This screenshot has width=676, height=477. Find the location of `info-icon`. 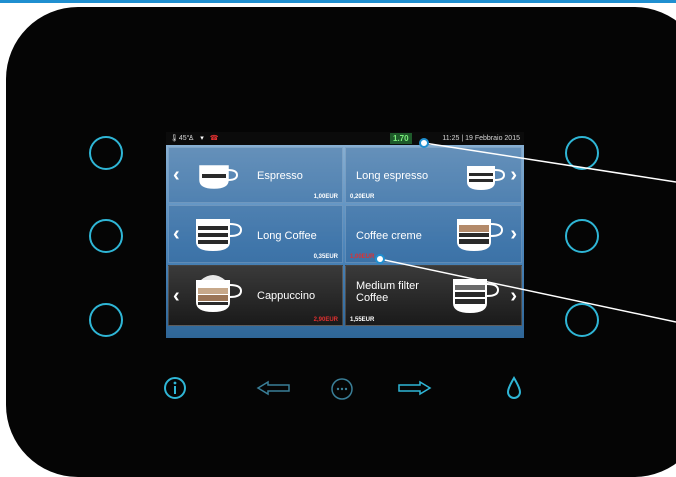

info-icon is located at coordinates (175, 388).